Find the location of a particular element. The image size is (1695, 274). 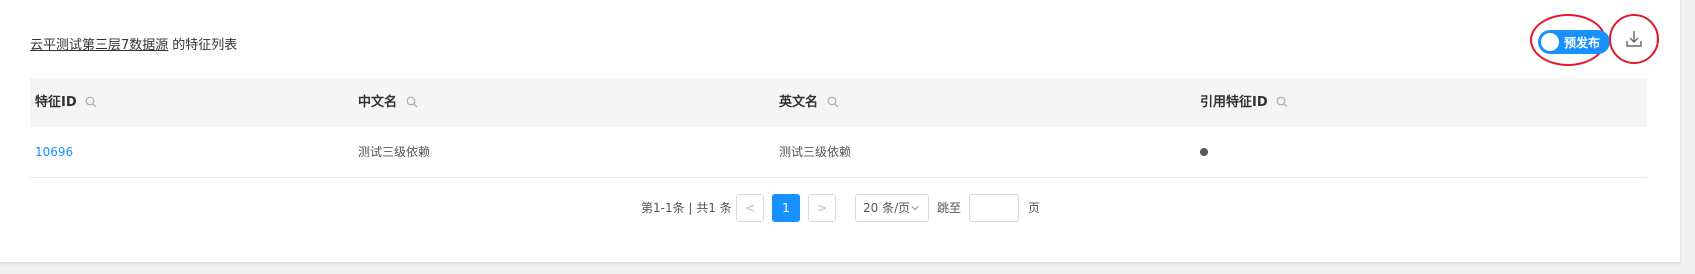

page-title: 云平测试第三层7数据源 的特征列表 is located at coordinates (133, 43).